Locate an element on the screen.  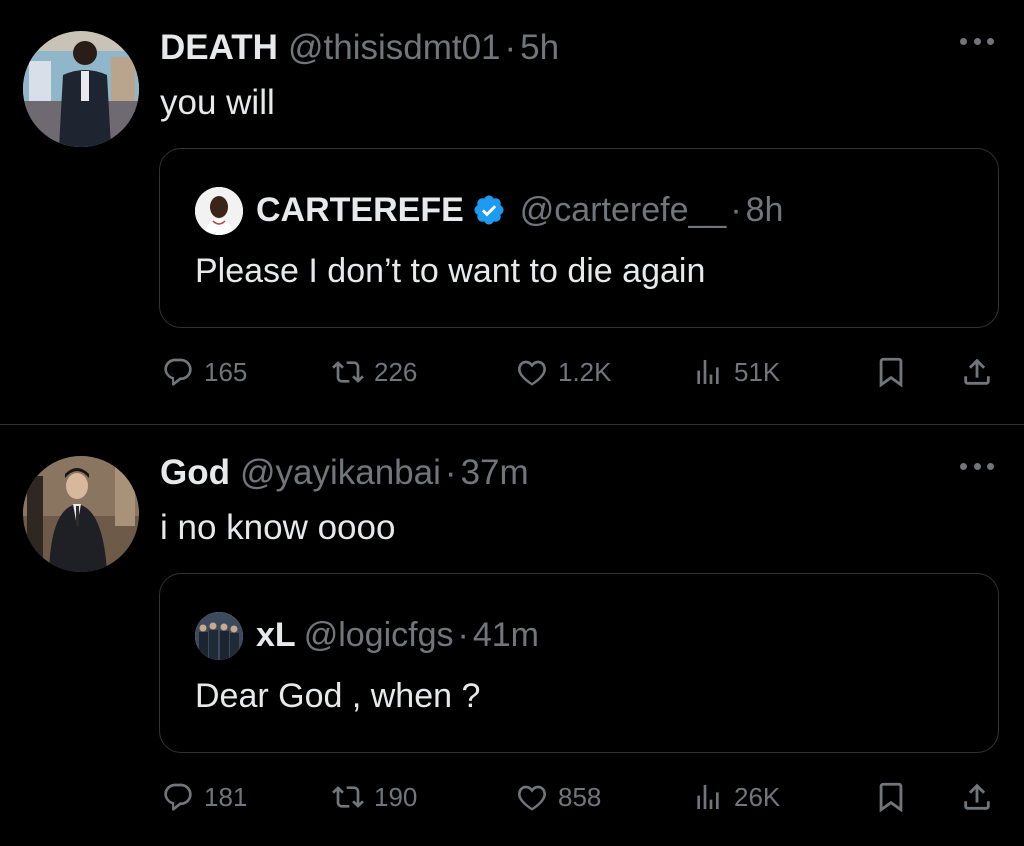
reply-button: 165 is located at coordinates (204, 372).